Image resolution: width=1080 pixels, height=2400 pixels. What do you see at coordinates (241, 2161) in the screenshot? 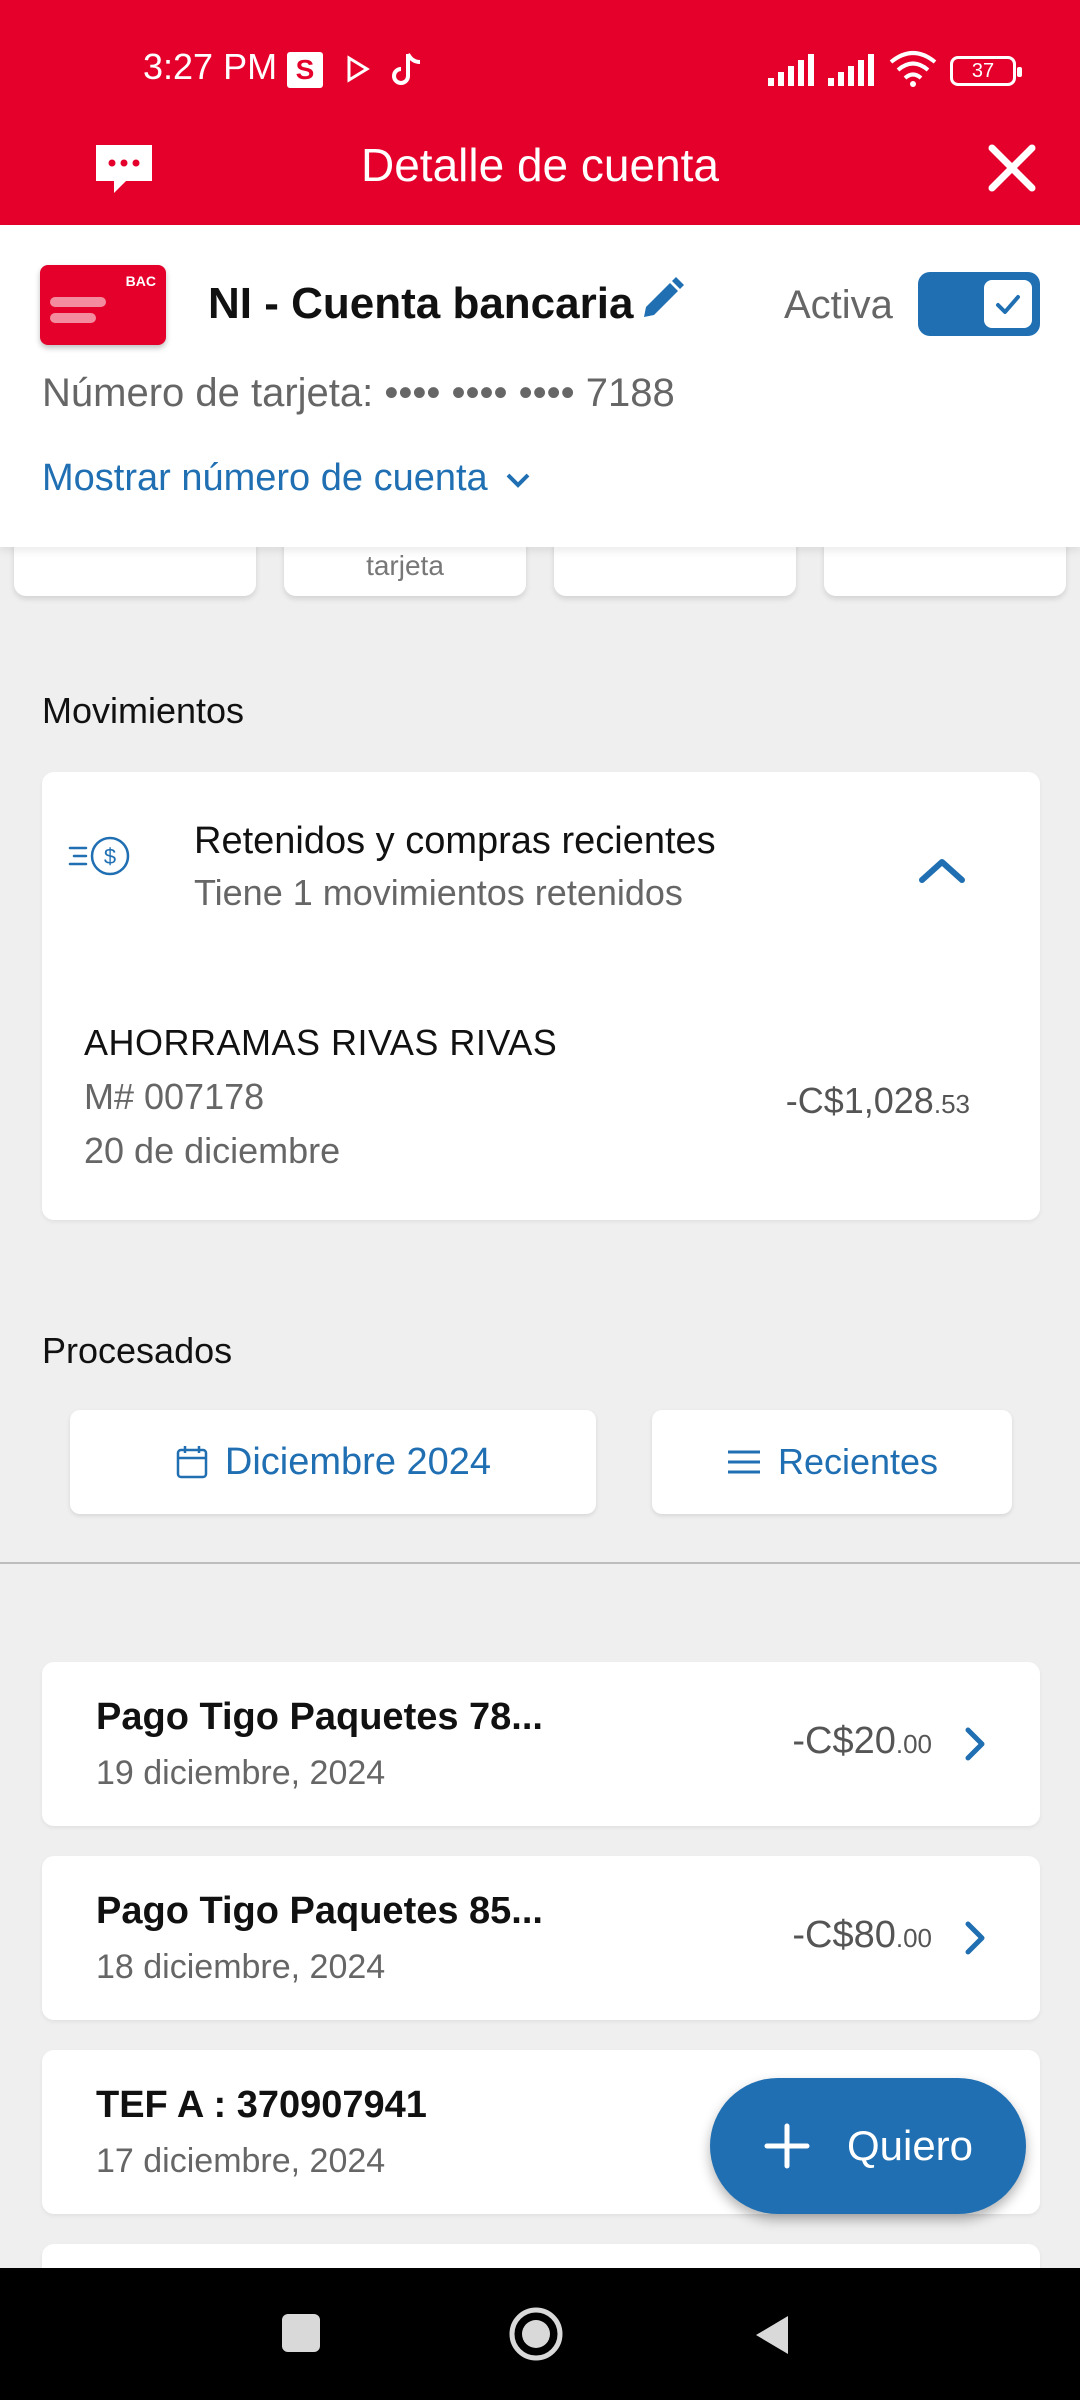
I see `transaction-date: 17 diciembre, 2024` at bounding box center [241, 2161].